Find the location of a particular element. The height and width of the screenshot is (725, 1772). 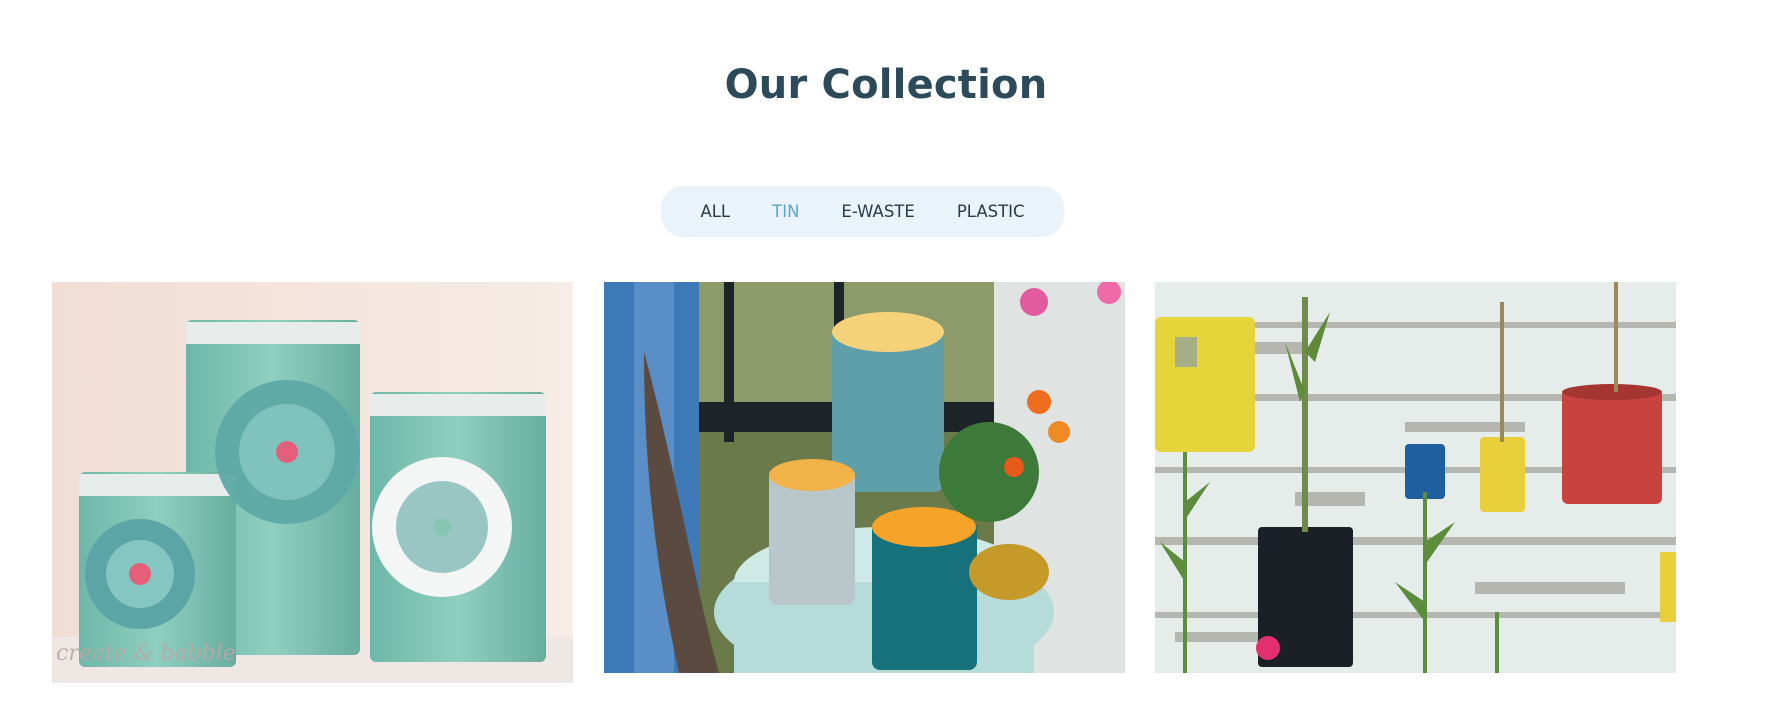

filter-all-button: ALL is located at coordinates (715, 211).